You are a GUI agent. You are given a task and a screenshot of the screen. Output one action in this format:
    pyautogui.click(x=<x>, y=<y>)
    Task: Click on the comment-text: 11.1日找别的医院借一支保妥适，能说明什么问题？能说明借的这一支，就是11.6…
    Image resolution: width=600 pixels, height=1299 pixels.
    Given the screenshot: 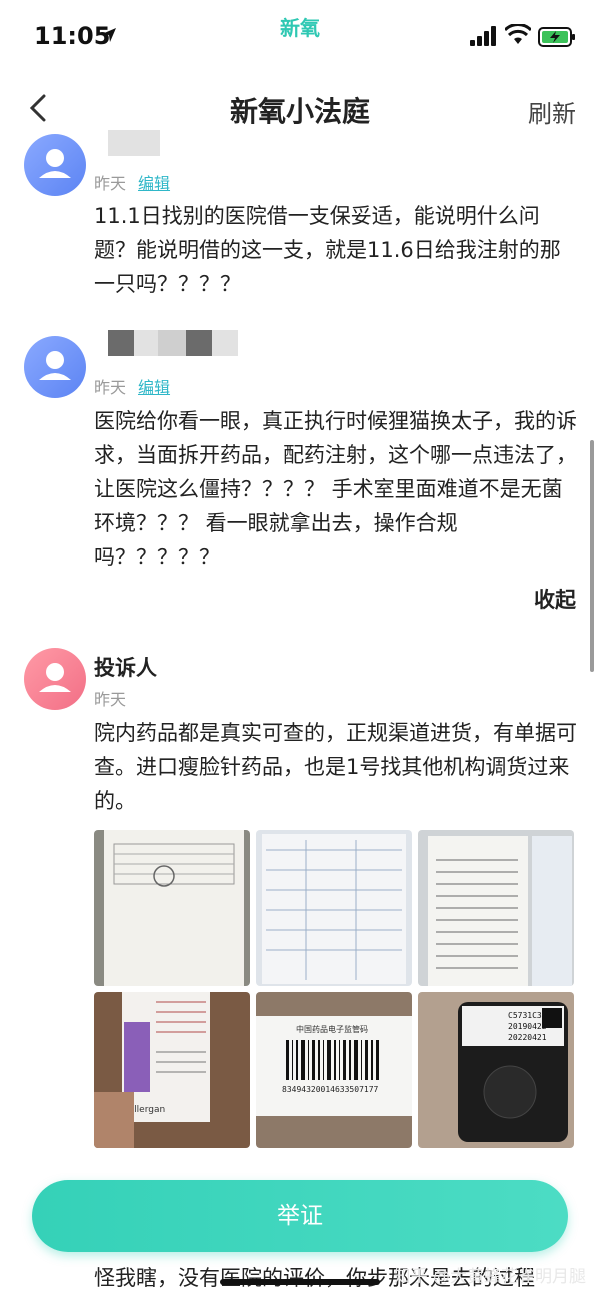 What is the action you would take?
    pyautogui.click(x=327, y=250)
    